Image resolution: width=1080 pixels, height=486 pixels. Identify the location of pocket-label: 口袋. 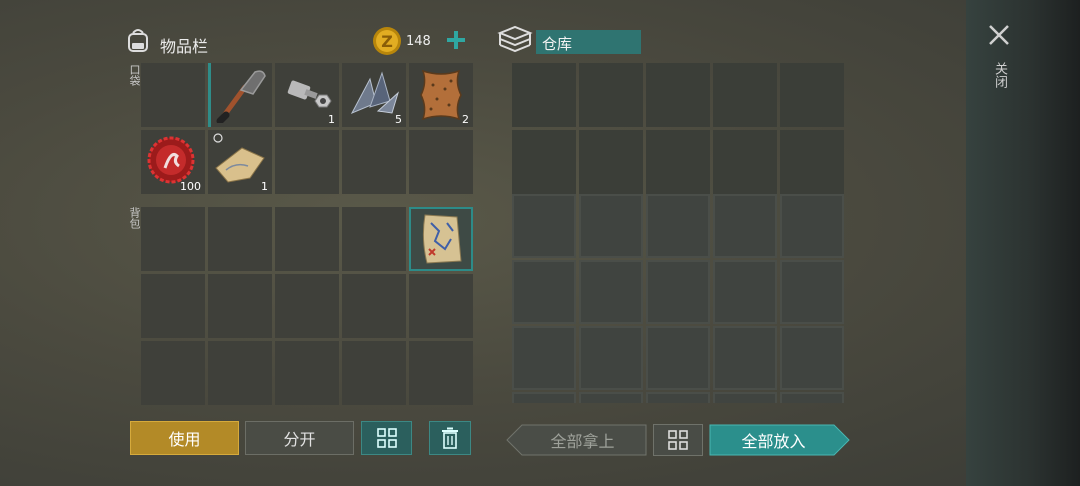
(134, 75).